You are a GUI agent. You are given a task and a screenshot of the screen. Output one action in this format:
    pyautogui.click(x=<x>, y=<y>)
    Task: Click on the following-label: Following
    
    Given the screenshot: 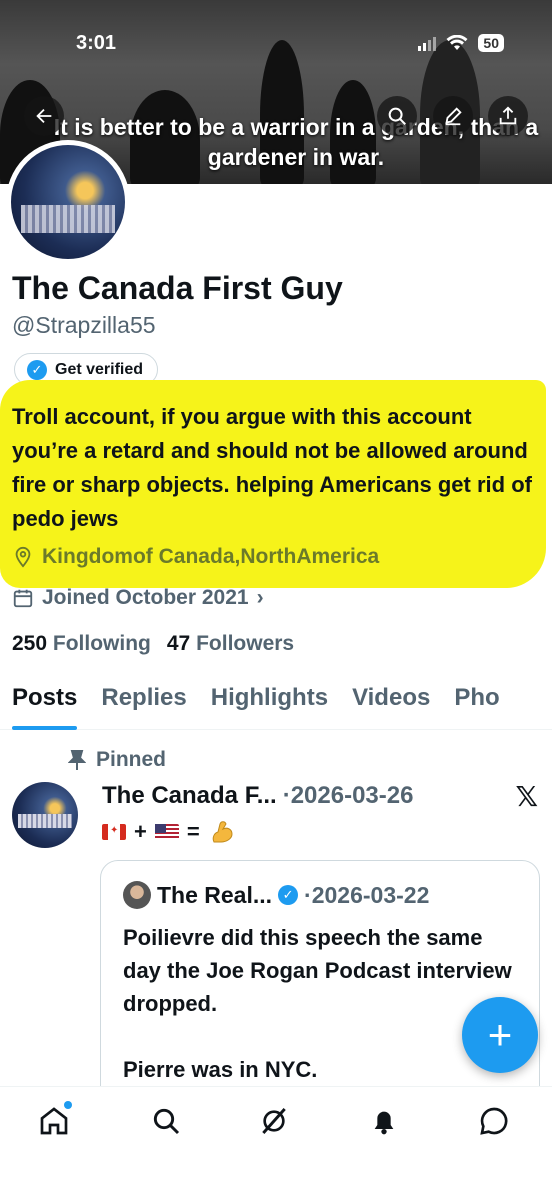 What is the action you would take?
    pyautogui.click(x=101, y=643)
    